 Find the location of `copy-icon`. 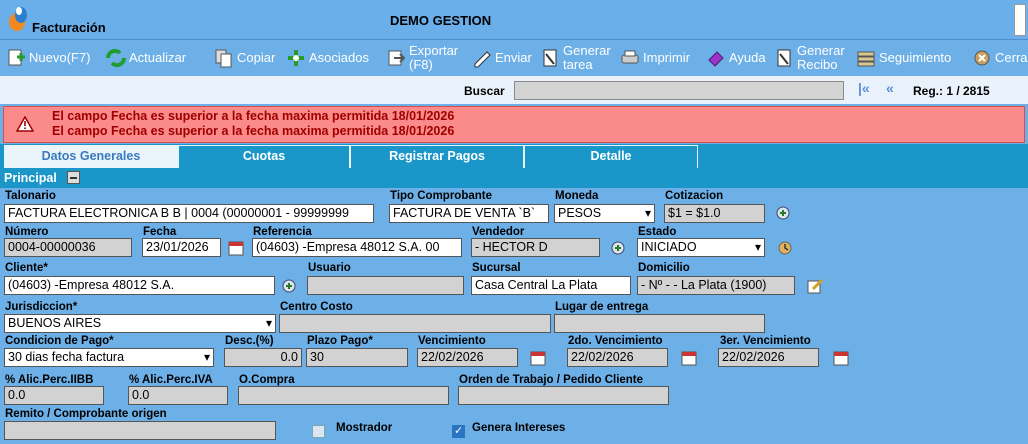

copy-icon is located at coordinates (223, 58).